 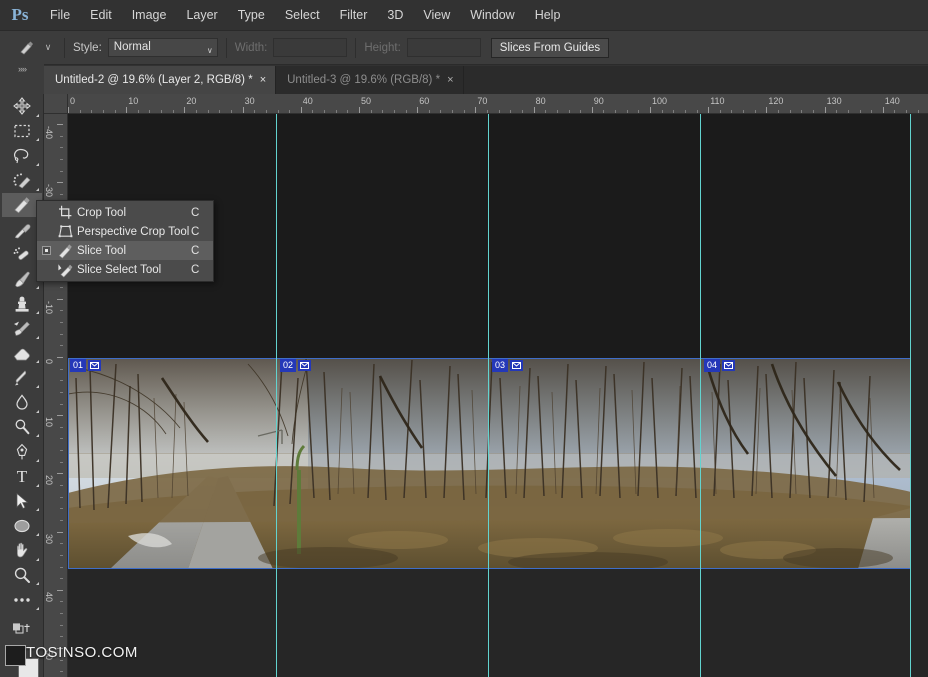 What do you see at coordinates (436, 15) in the screenshot?
I see `menu-view: View` at bounding box center [436, 15].